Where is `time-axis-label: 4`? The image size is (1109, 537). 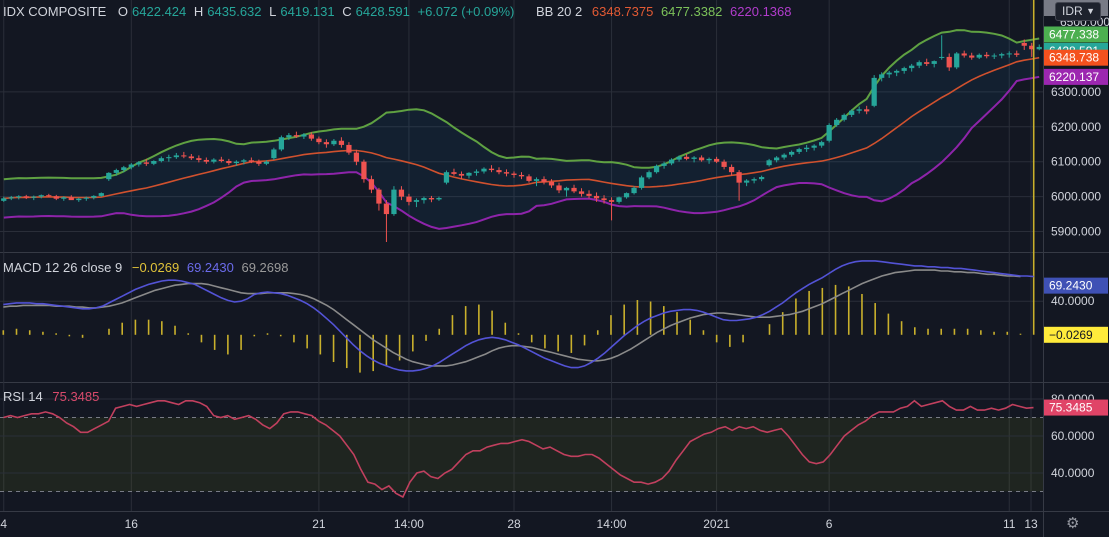
time-axis-label: 4 is located at coordinates (3, 524).